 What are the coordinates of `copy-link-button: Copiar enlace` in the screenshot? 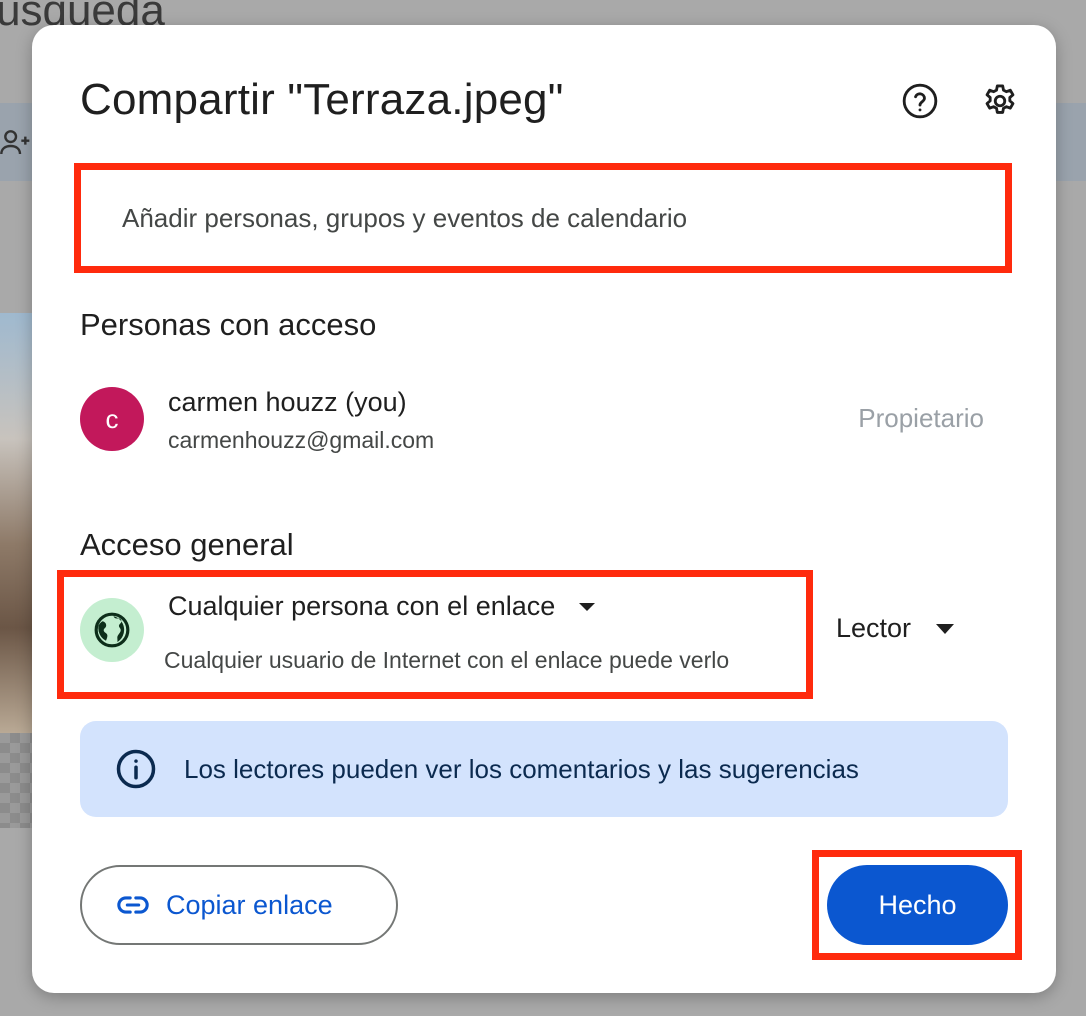 It's located at (239, 905).